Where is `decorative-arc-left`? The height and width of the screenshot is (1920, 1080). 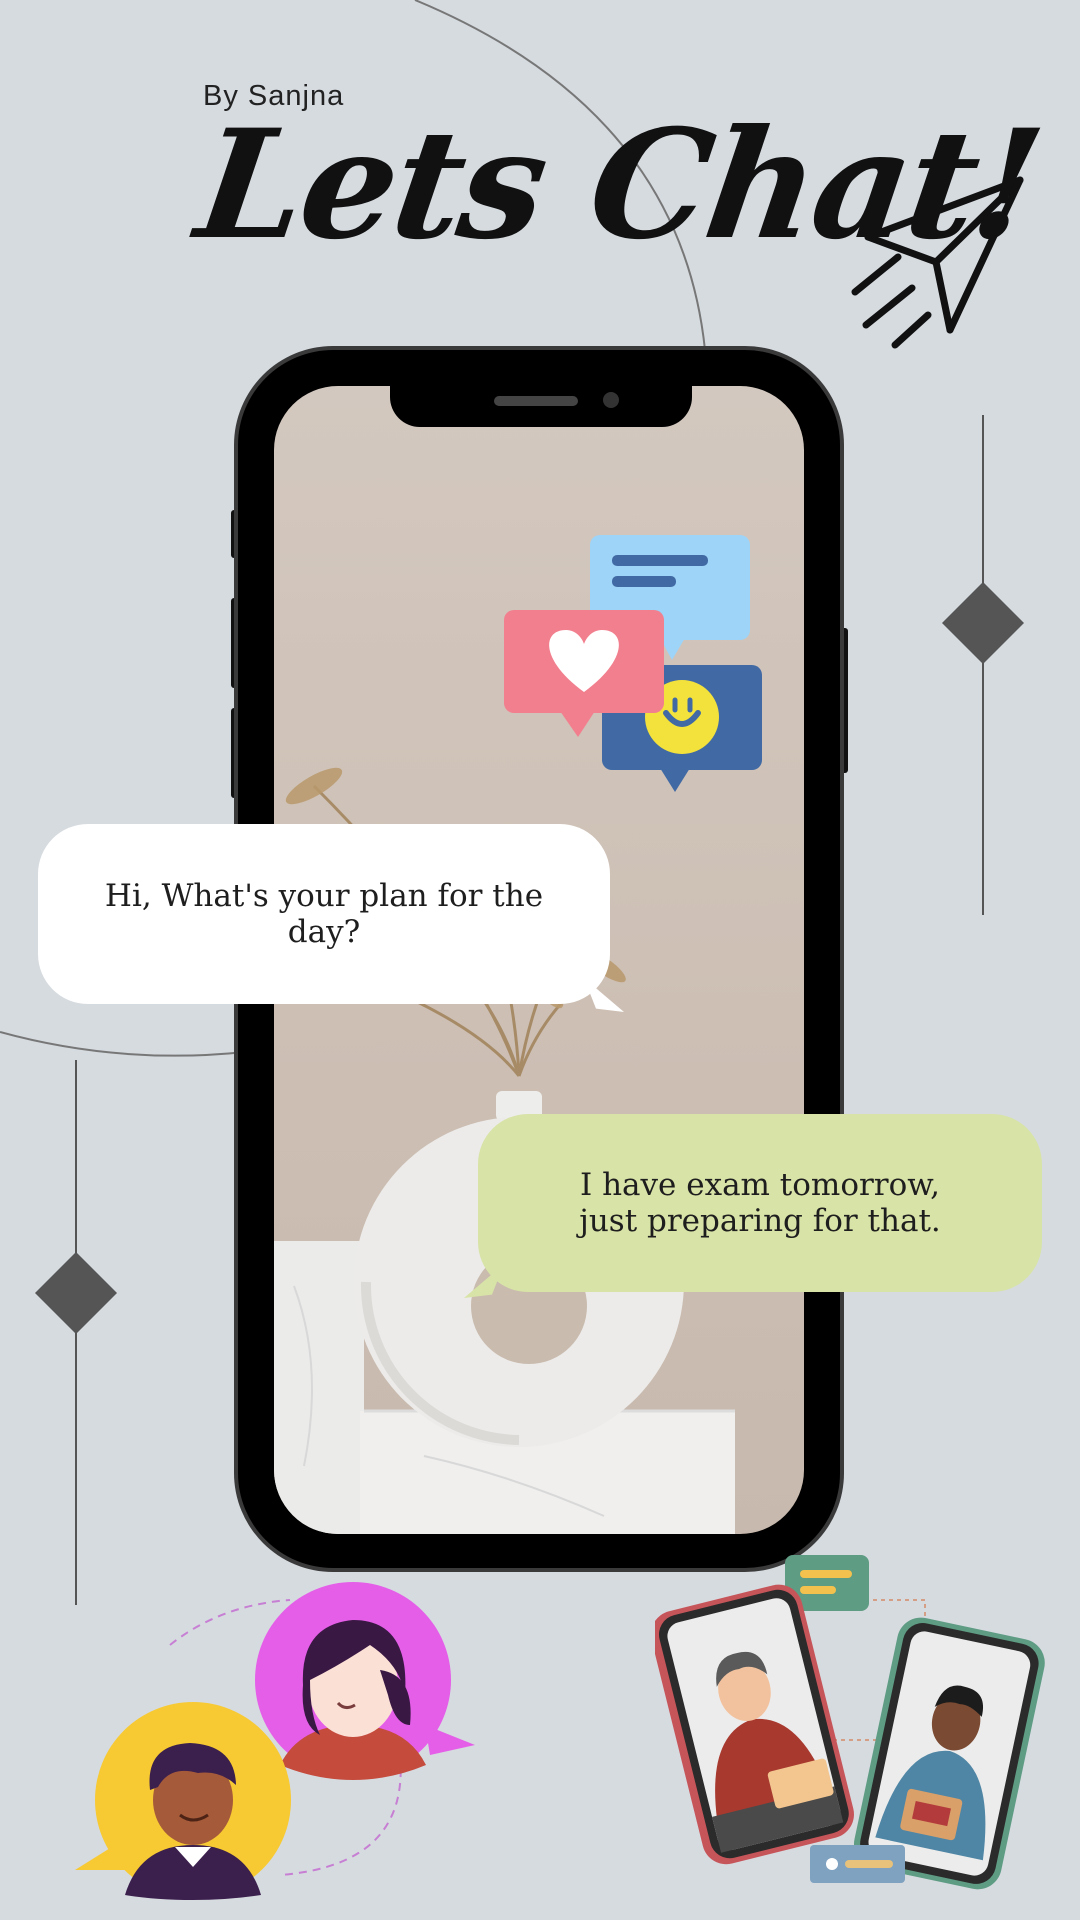 decorative-arc-left is located at coordinates (123, 1044).